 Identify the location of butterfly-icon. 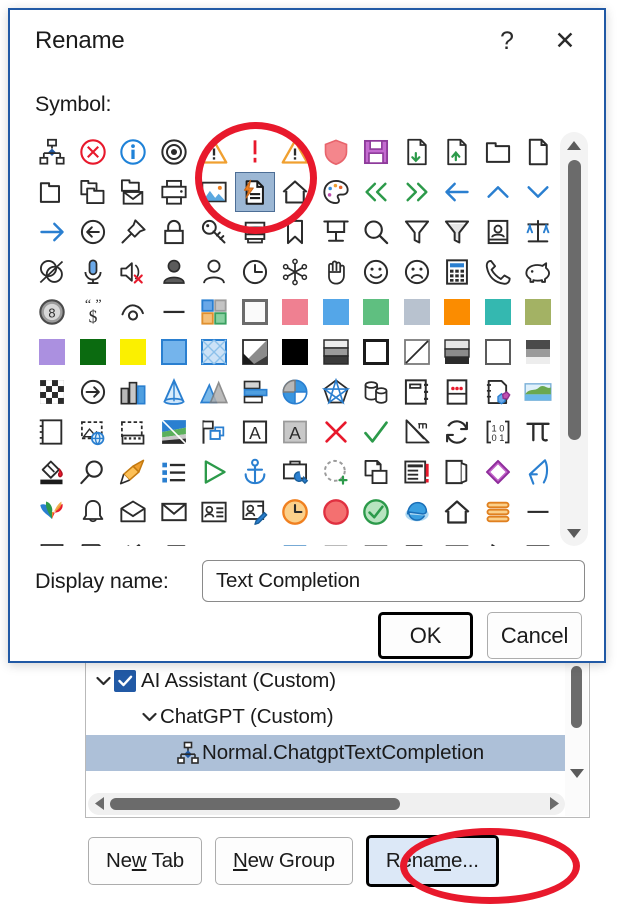
(52, 512).